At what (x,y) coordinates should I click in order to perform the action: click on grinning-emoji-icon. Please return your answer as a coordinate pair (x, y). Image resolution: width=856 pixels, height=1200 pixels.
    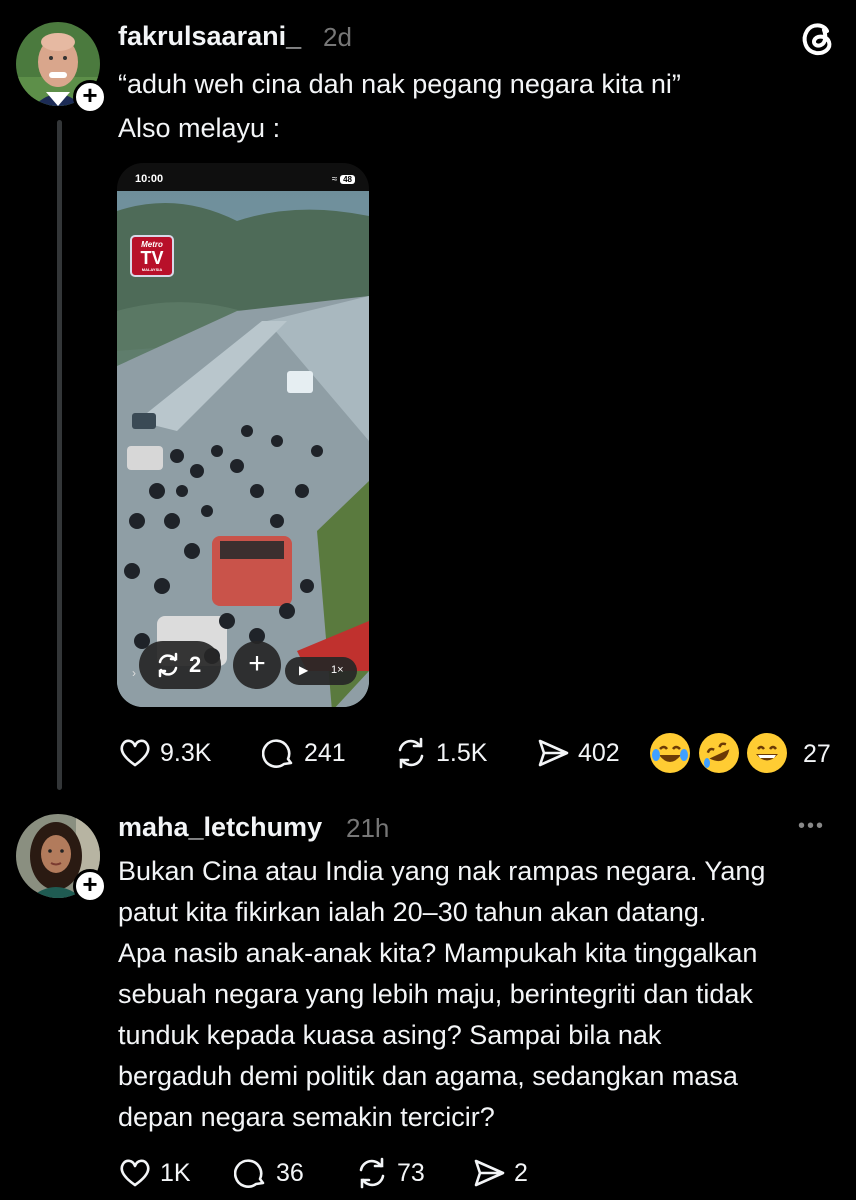
    Looking at the image, I should click on (767, 753).